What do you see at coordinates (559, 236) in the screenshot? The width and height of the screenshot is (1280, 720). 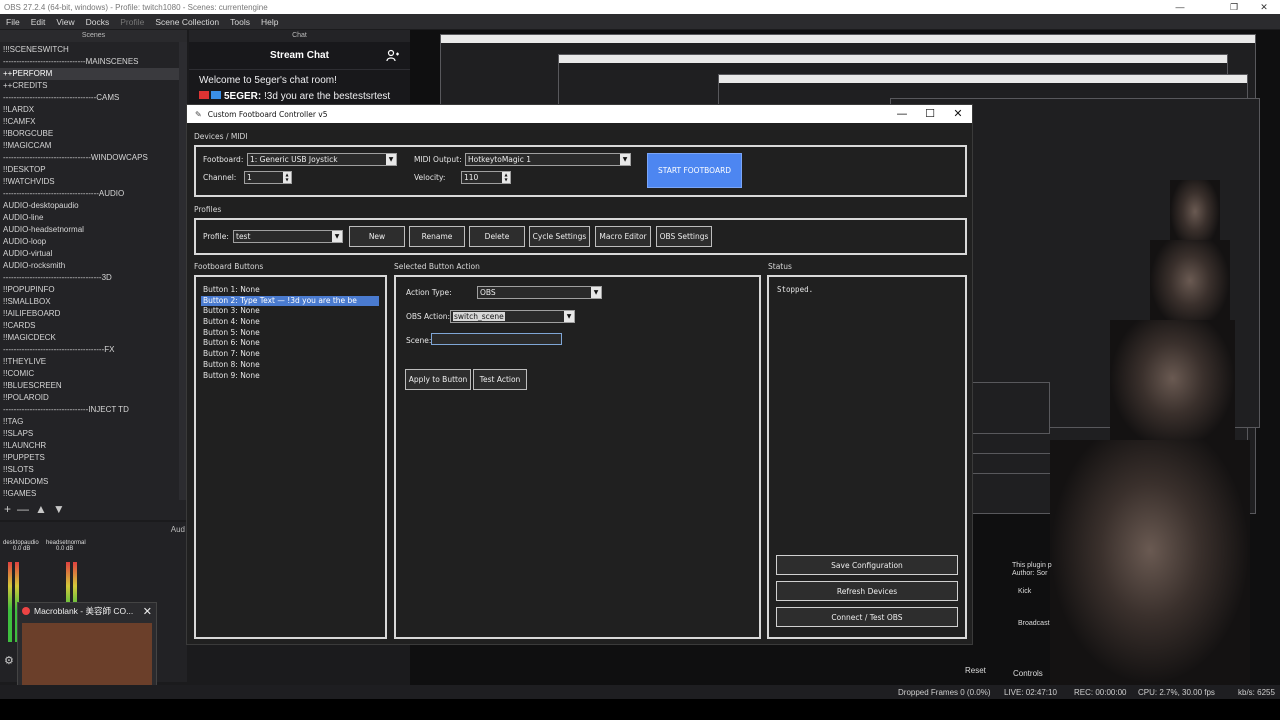 I see `cycle-settings-button: Cycle Settings` at bounding box center [559, 236].